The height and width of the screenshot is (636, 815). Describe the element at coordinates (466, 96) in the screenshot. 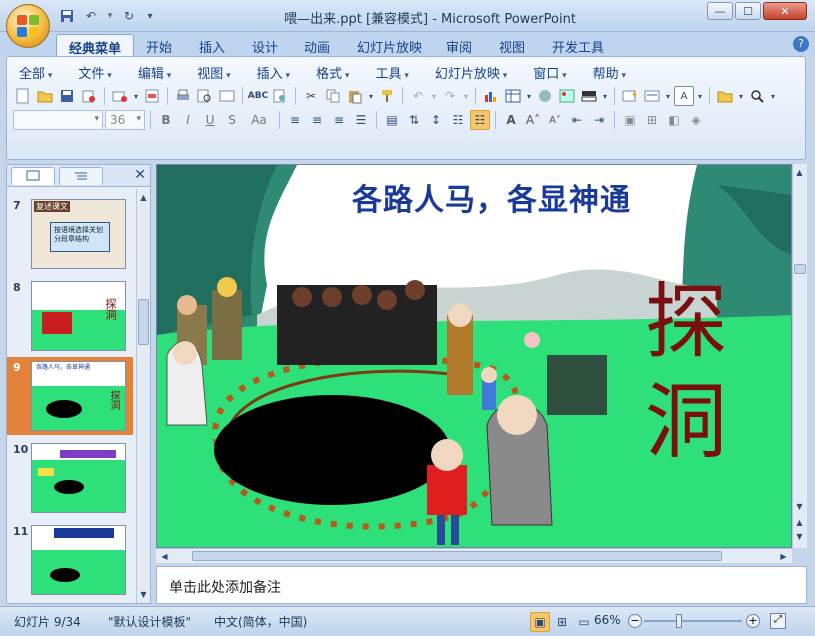

I see `redo-dropdown-icon: ▾` at that location.